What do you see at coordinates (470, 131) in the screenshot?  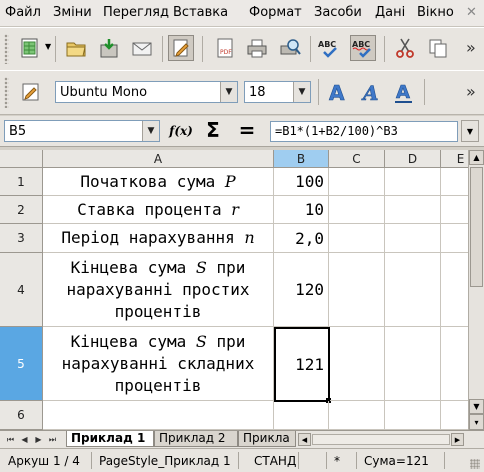 I see `expand-formula-icon: ▼` at bounding box center [470, 131].